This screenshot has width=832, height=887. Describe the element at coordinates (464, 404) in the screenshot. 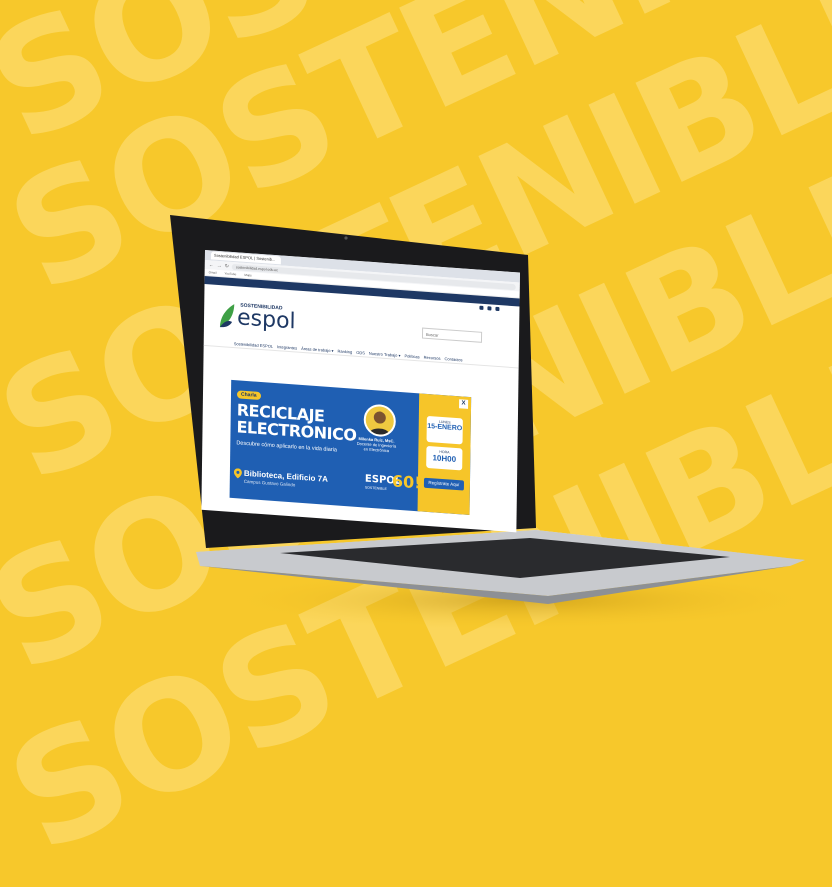

I see `close-icon: X` at that location.